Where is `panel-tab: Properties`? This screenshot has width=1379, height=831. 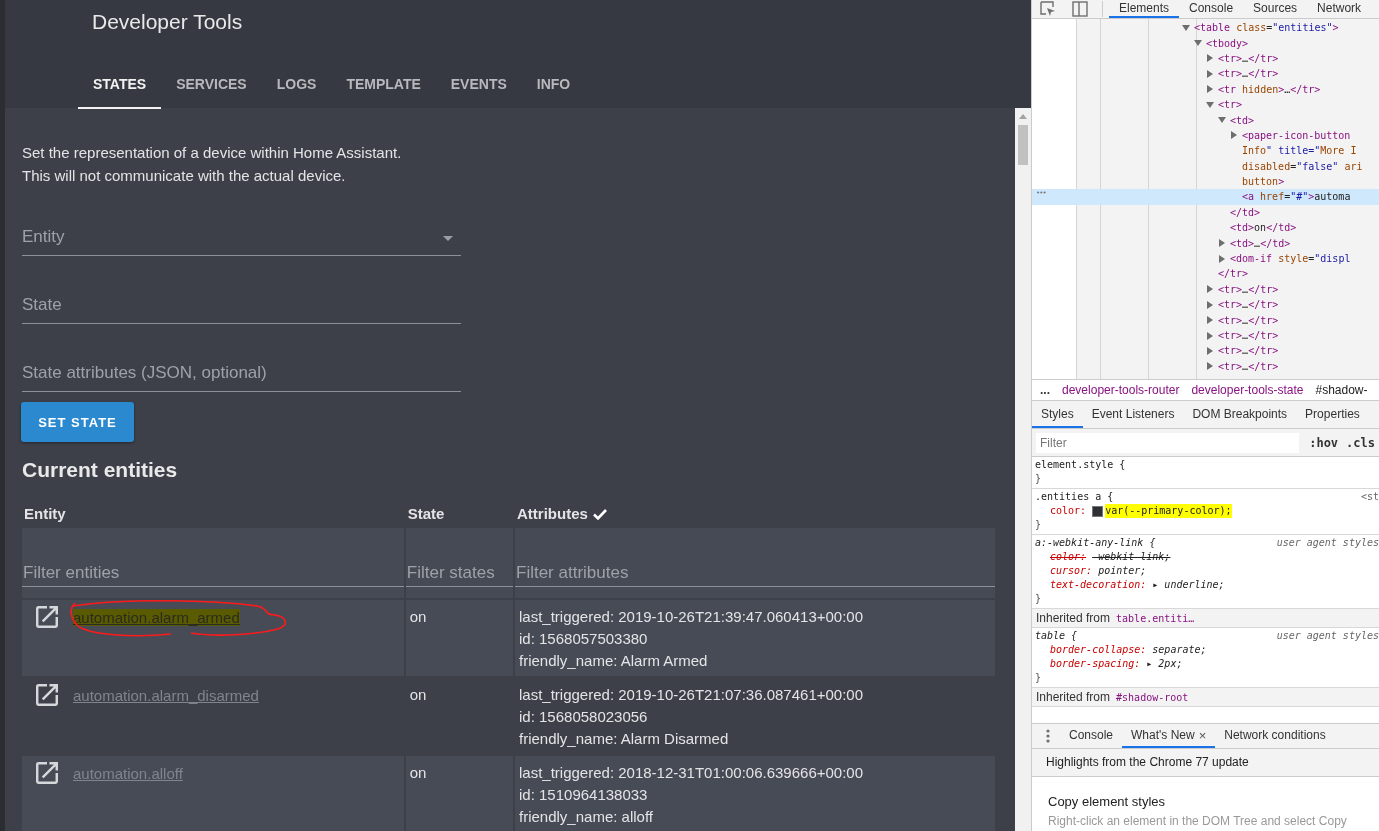 panel-tab: Properties is located at coordinates (1332, 414).